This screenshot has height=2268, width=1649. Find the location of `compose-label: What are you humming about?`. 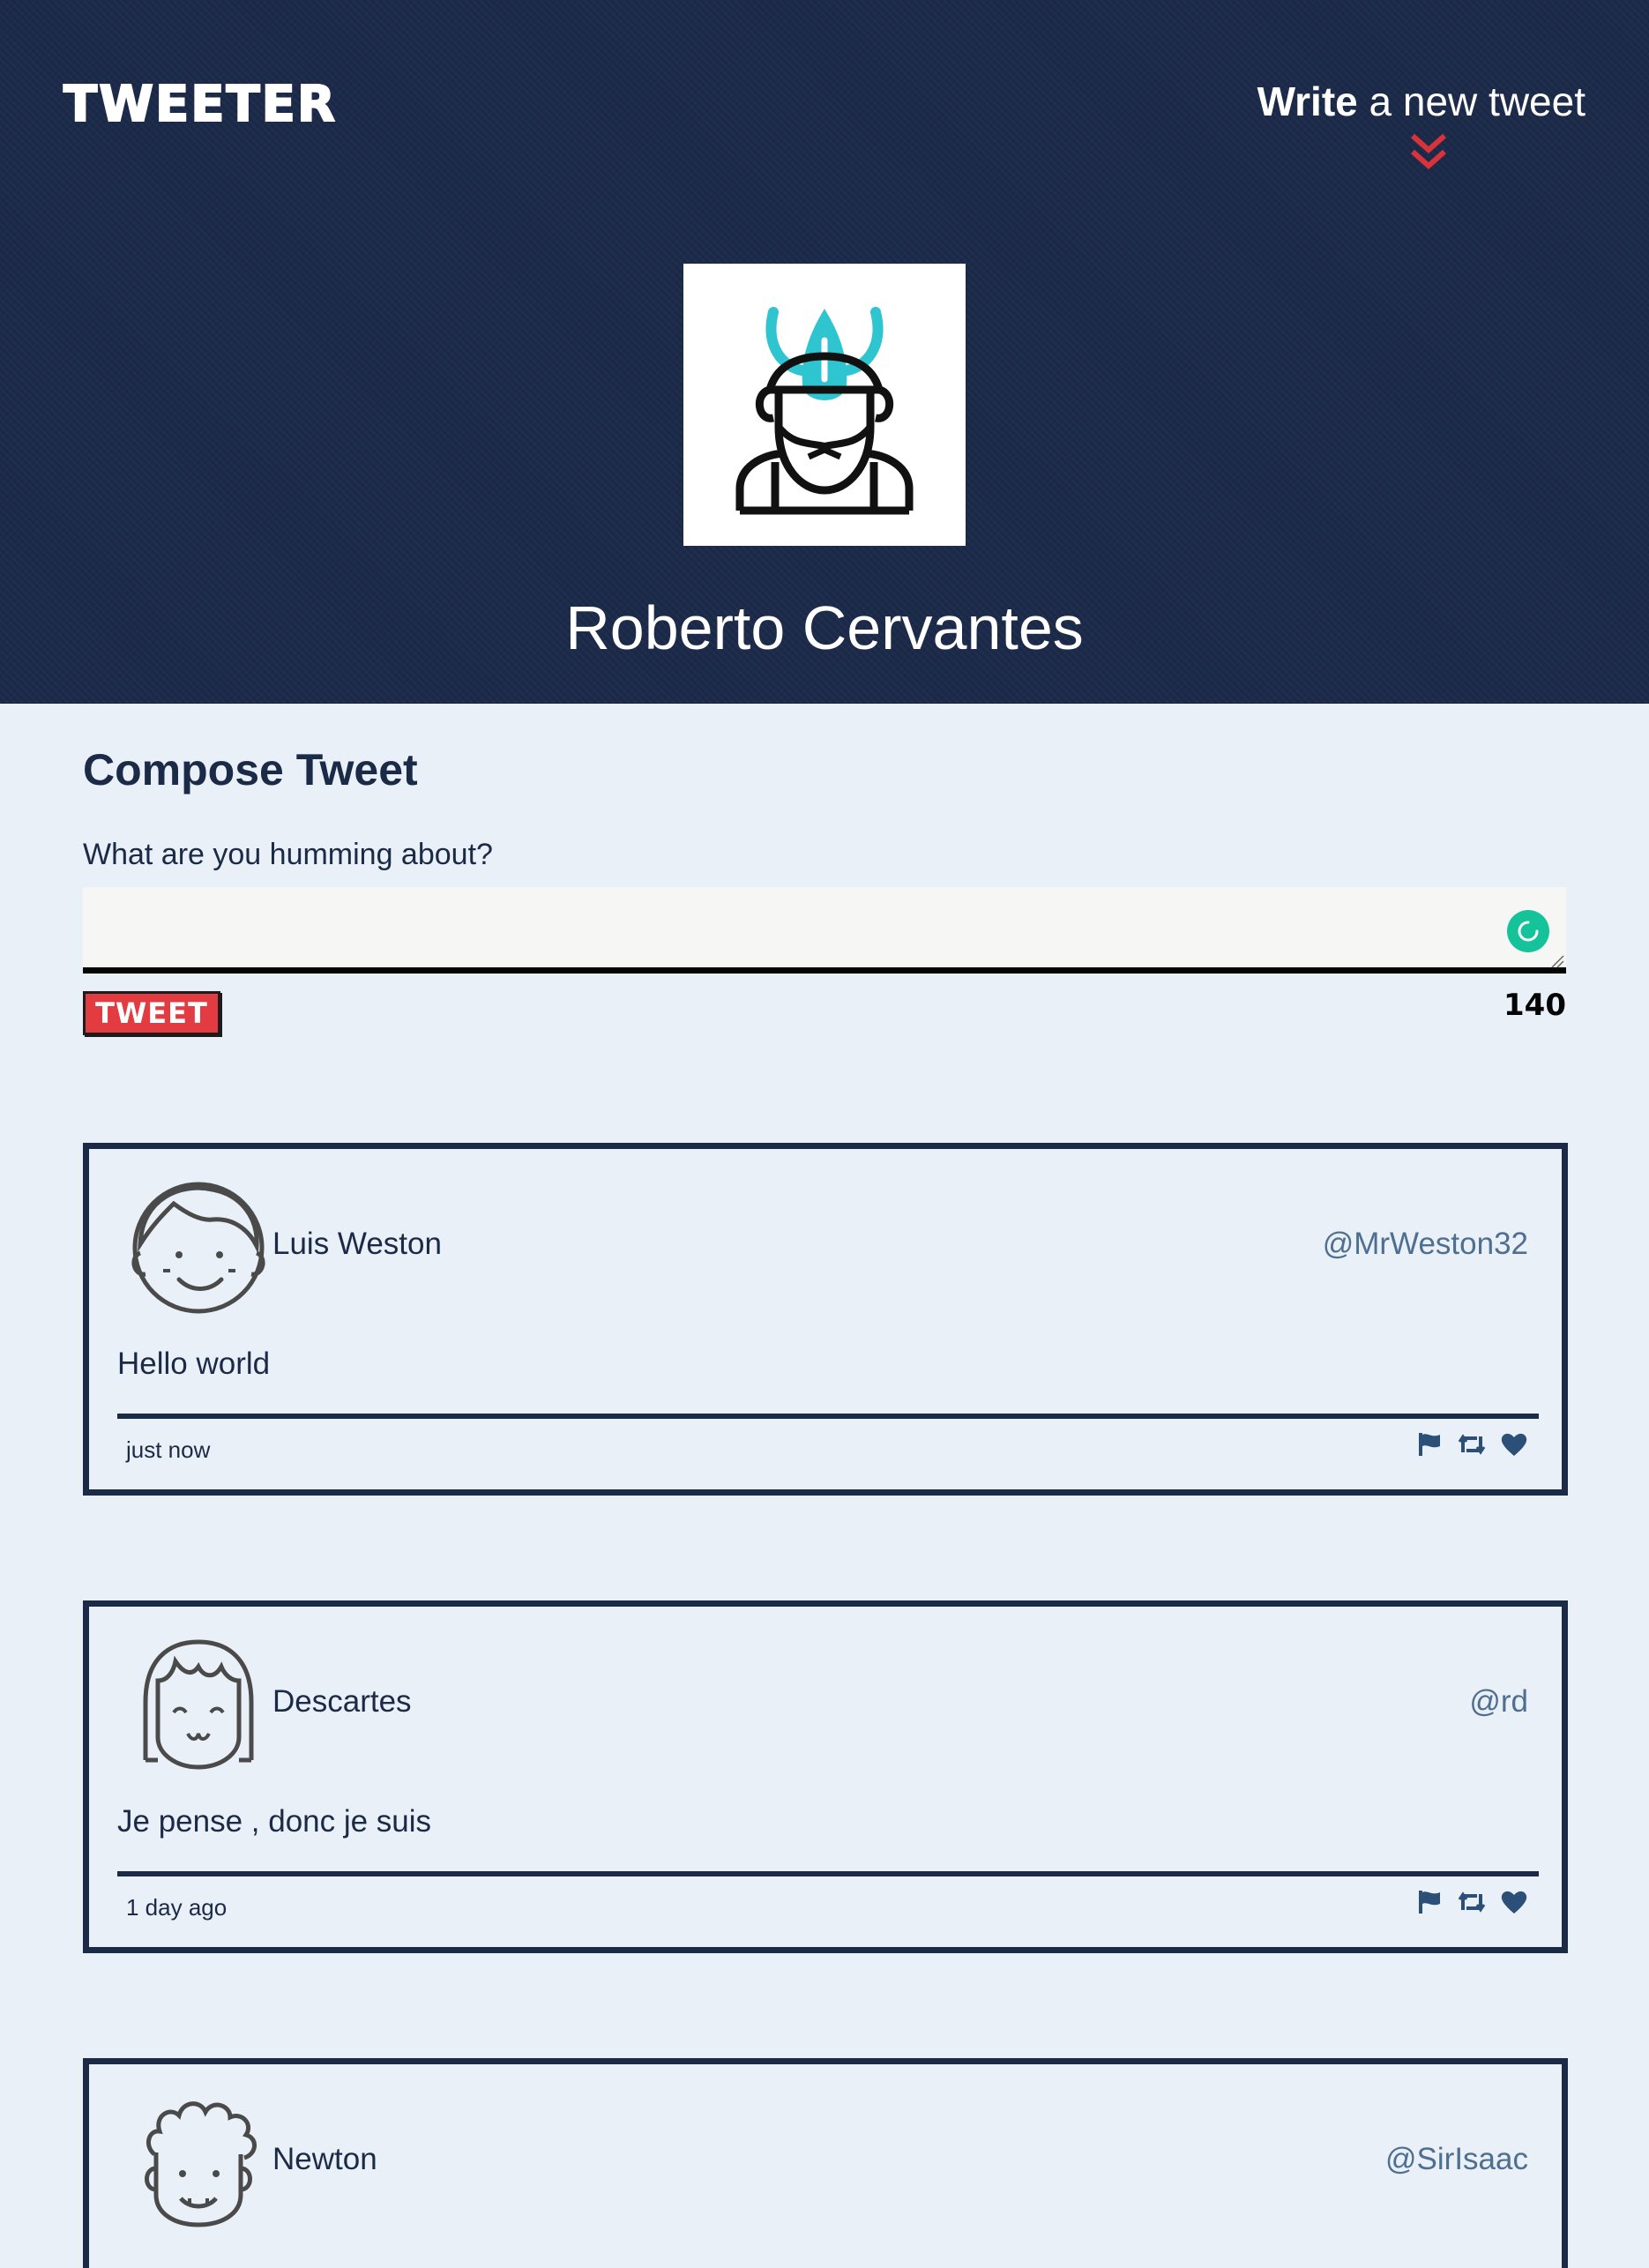

compose-label: What are you humming about? is located at coordinates (288, 854).